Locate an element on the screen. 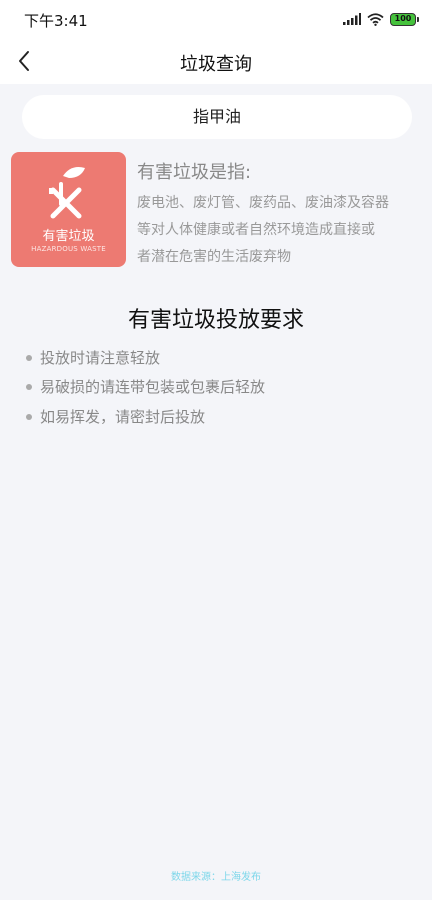  definition-line: 等对人体健康或者自然环境造成直接或 is located at coordinates (256, 230).